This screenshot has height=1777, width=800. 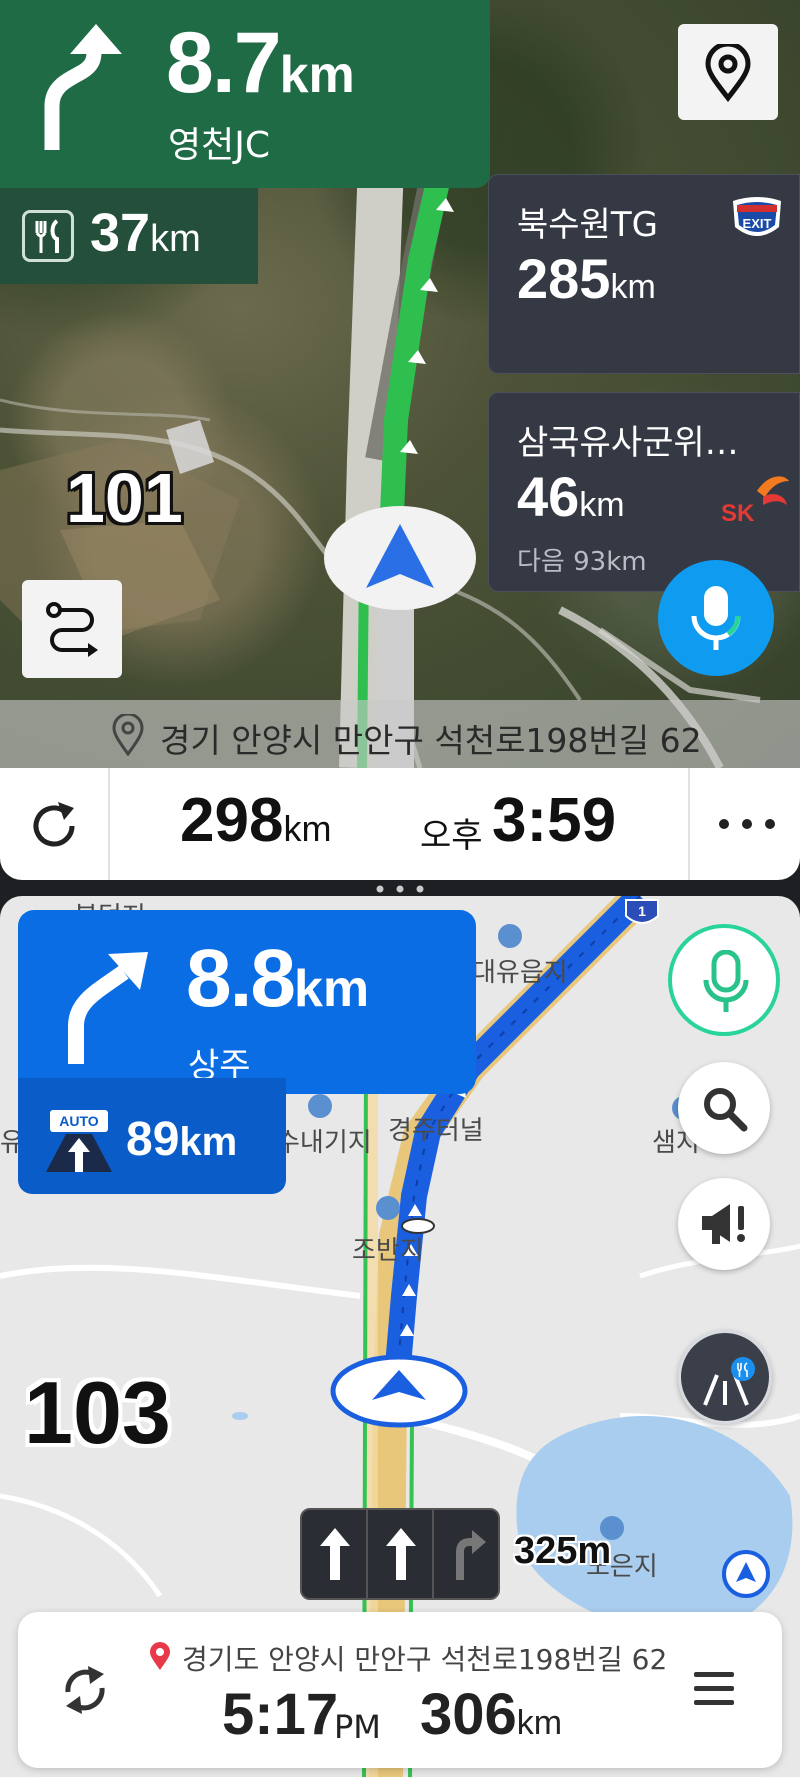 I want to click on hipass-distance: 89km, so click(x=182, y=1139).